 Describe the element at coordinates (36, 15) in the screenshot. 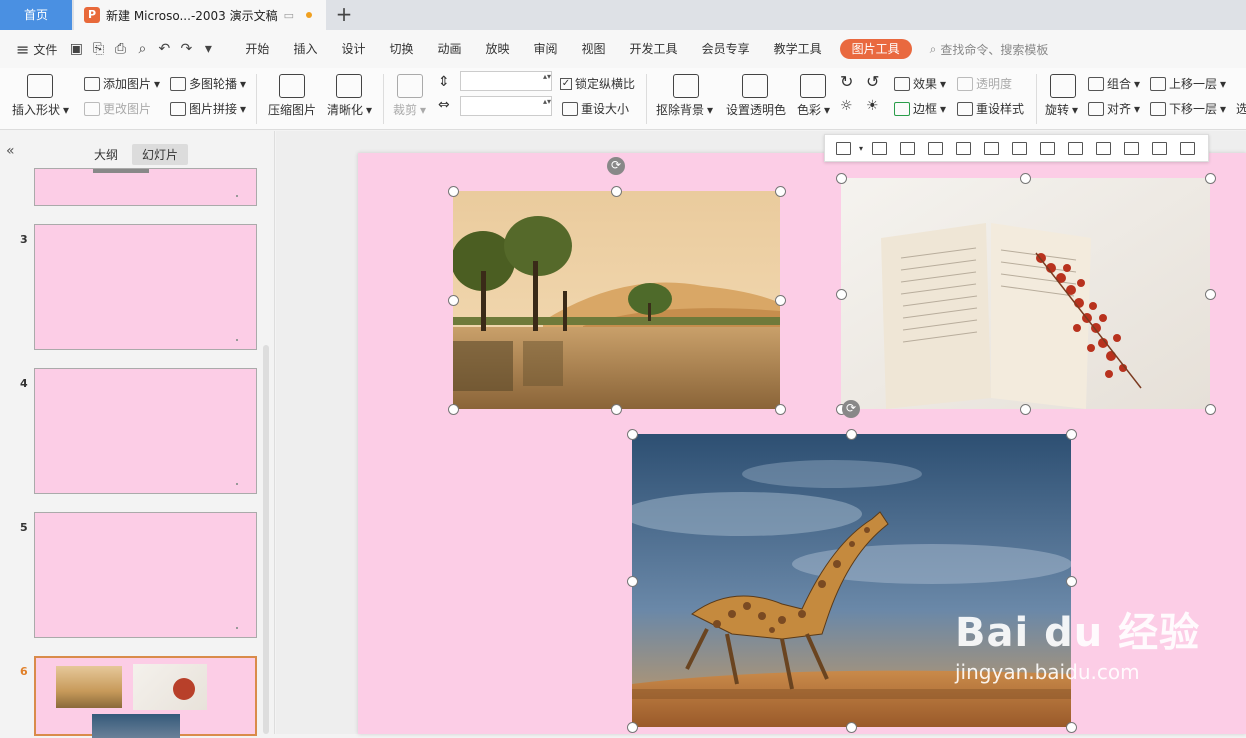

I see `tab-home: 首页` at that location.